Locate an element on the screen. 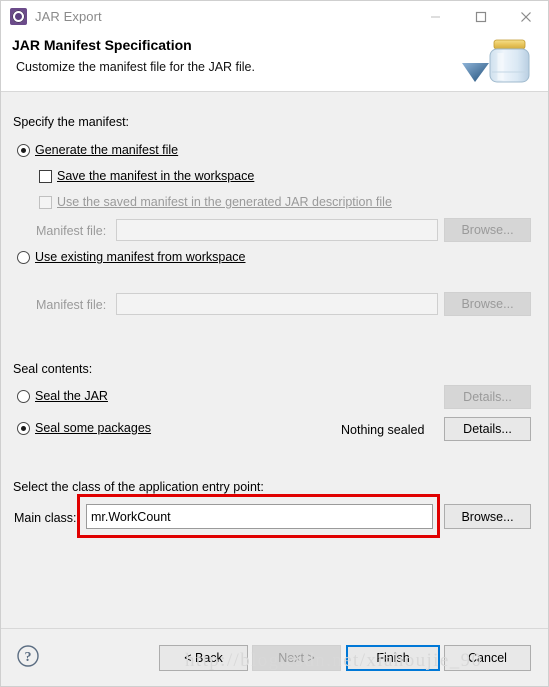 This screenshot has height=687, width=549. radio-use-existing-manifest-indicator is located at coordinates (23, 257).